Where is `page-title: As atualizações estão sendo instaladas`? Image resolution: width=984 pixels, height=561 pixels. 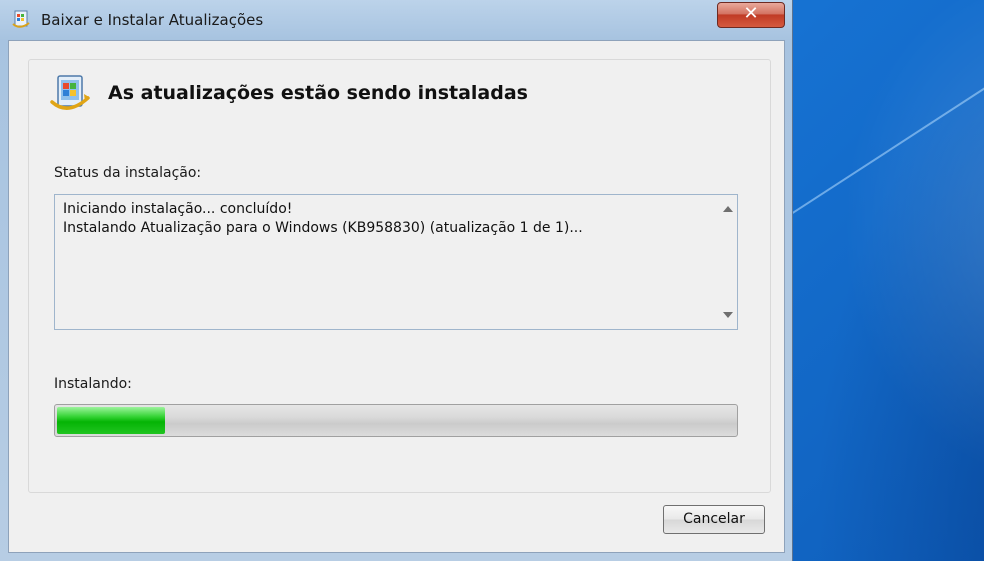
page-title: As atualizações estão sendo instaladas is located at coordinates (318, 93).